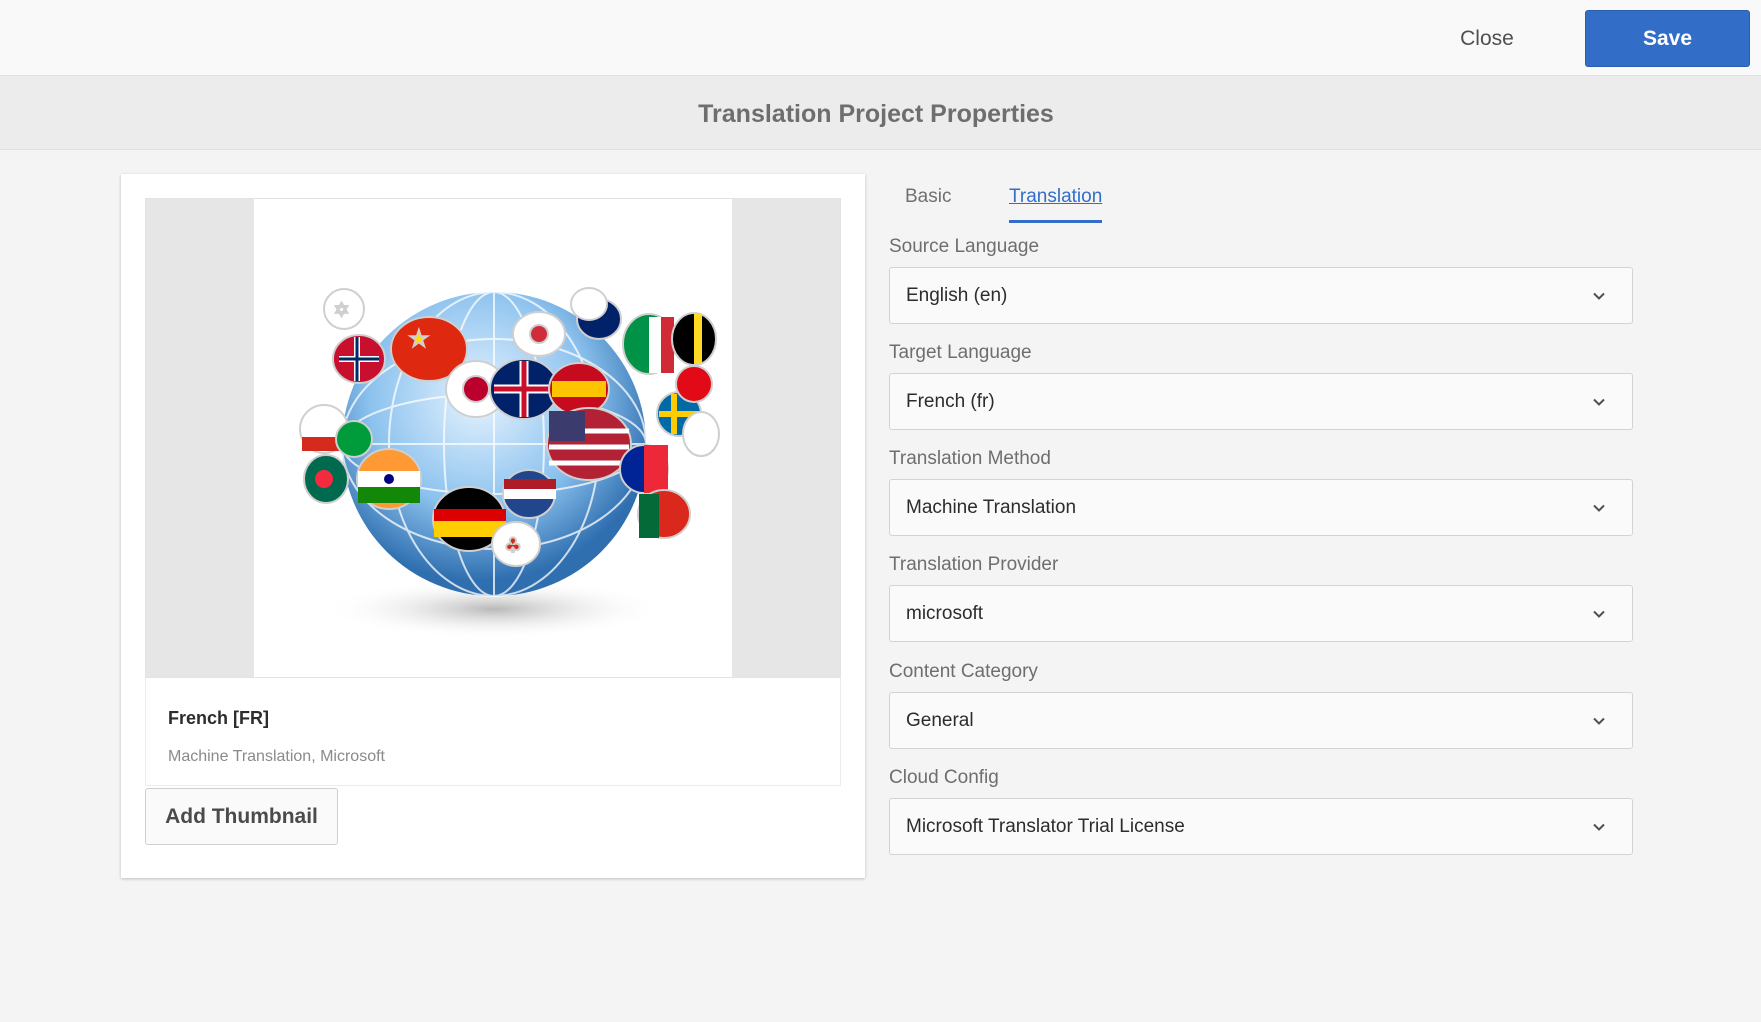 The width and height of the screenshot is (1761, 1022). Describe the element at coordinates (1261, 401) in the screenshot. I see `target-language-select: French (fr)` at that location.